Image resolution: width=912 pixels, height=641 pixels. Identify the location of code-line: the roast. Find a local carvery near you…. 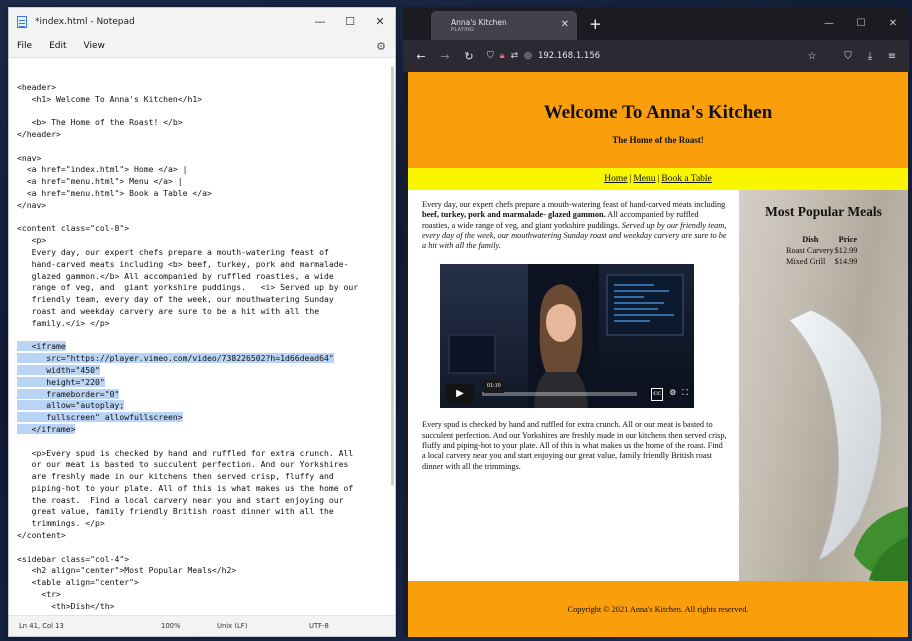
(201, 501).